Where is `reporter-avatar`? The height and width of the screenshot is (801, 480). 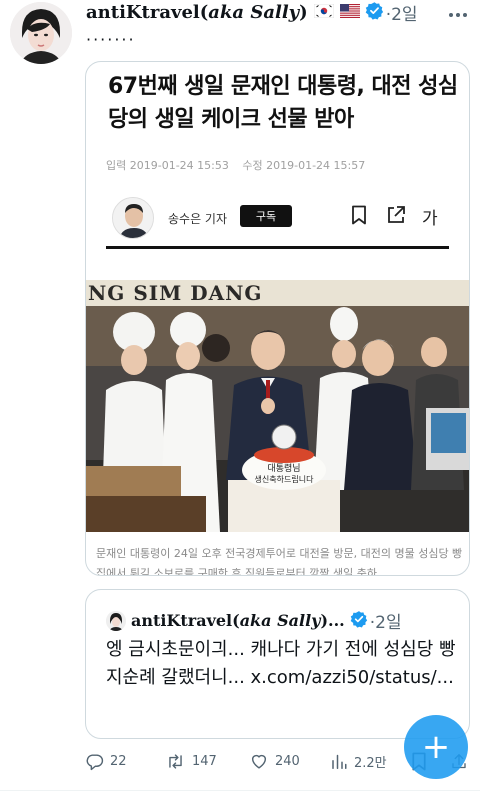 reporter-avatar is located at coordinates (133, 218).